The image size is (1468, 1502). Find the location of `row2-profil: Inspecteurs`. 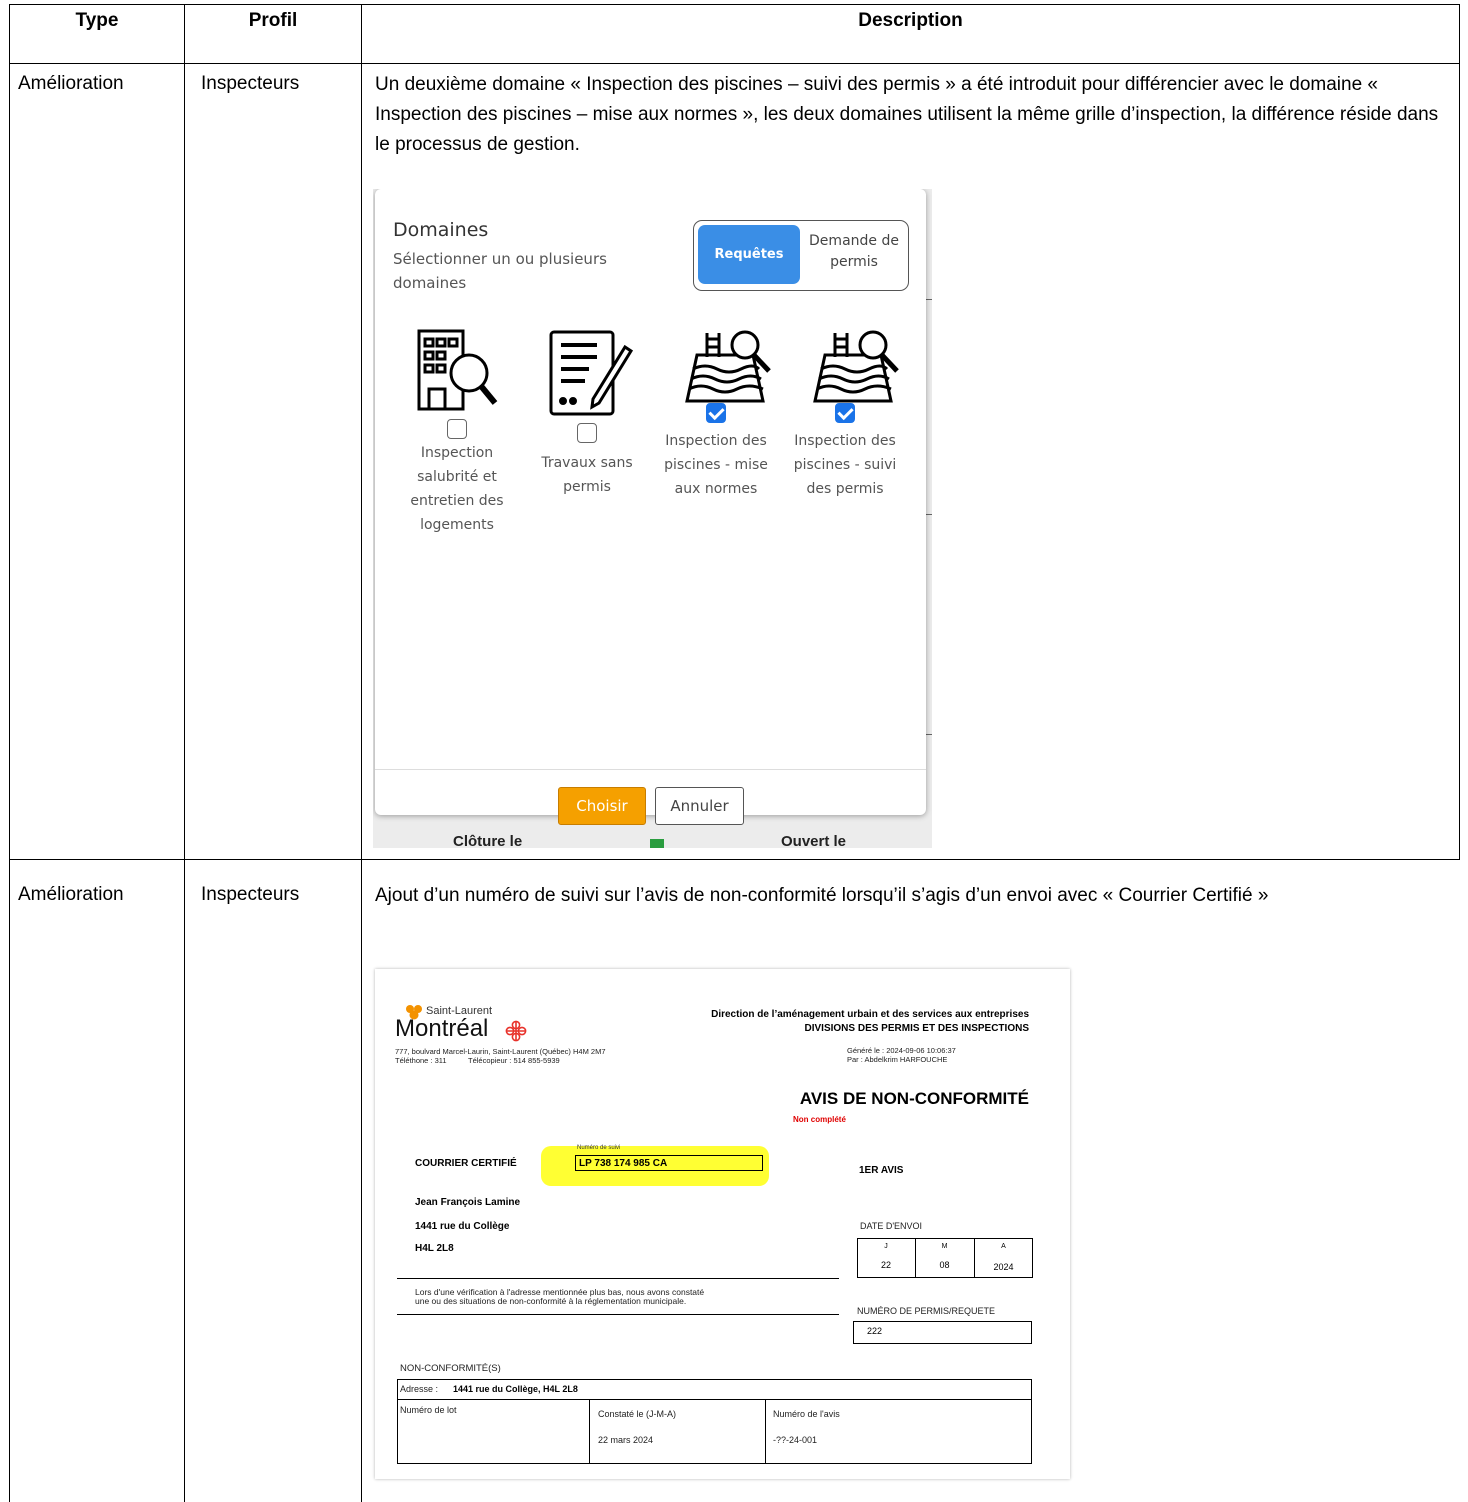

row2-profil: Inspecteurs is located at coordinates (250, 894).